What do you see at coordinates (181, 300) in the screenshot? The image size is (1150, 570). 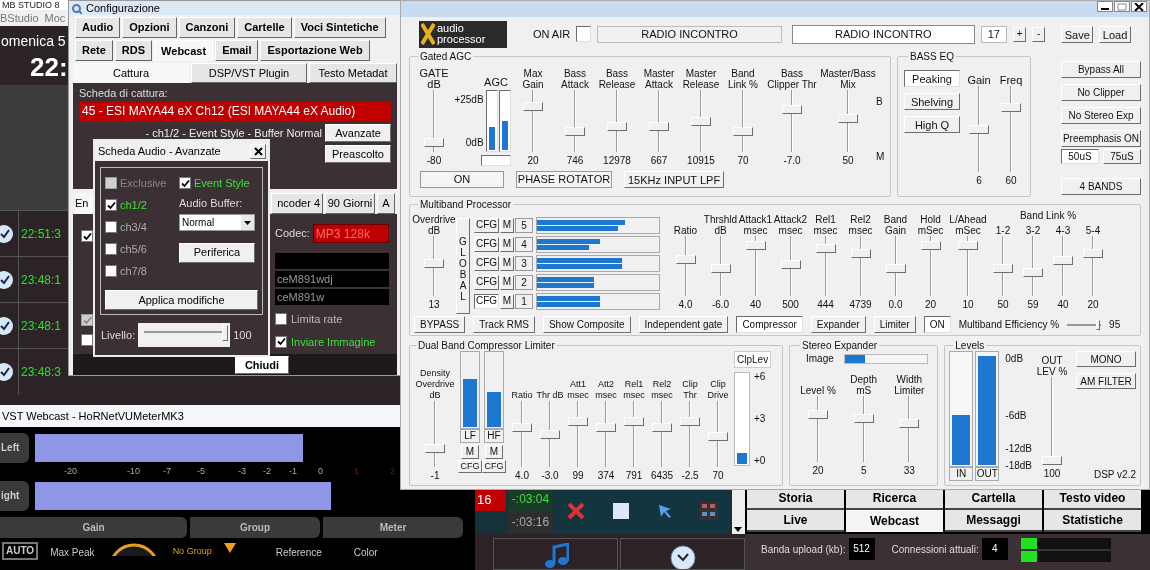 I see `button: Applica modifiche` at bounding box center [181, 300].